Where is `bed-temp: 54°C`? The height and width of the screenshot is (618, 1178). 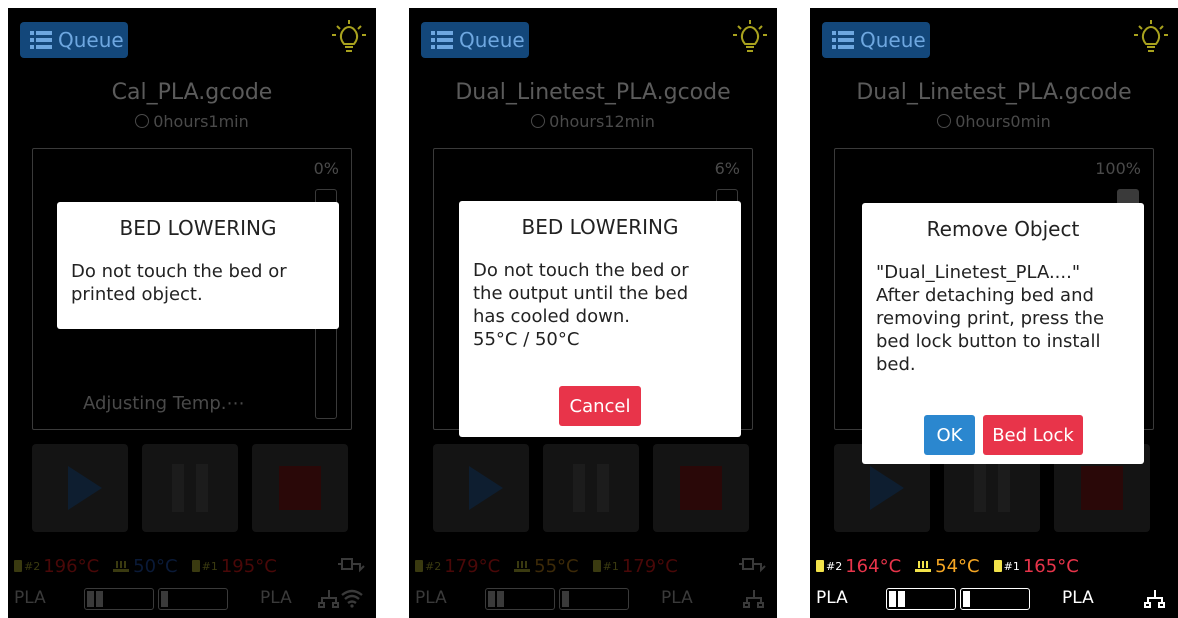 bed-temp: 54°C is located at coordinates (957, 566).